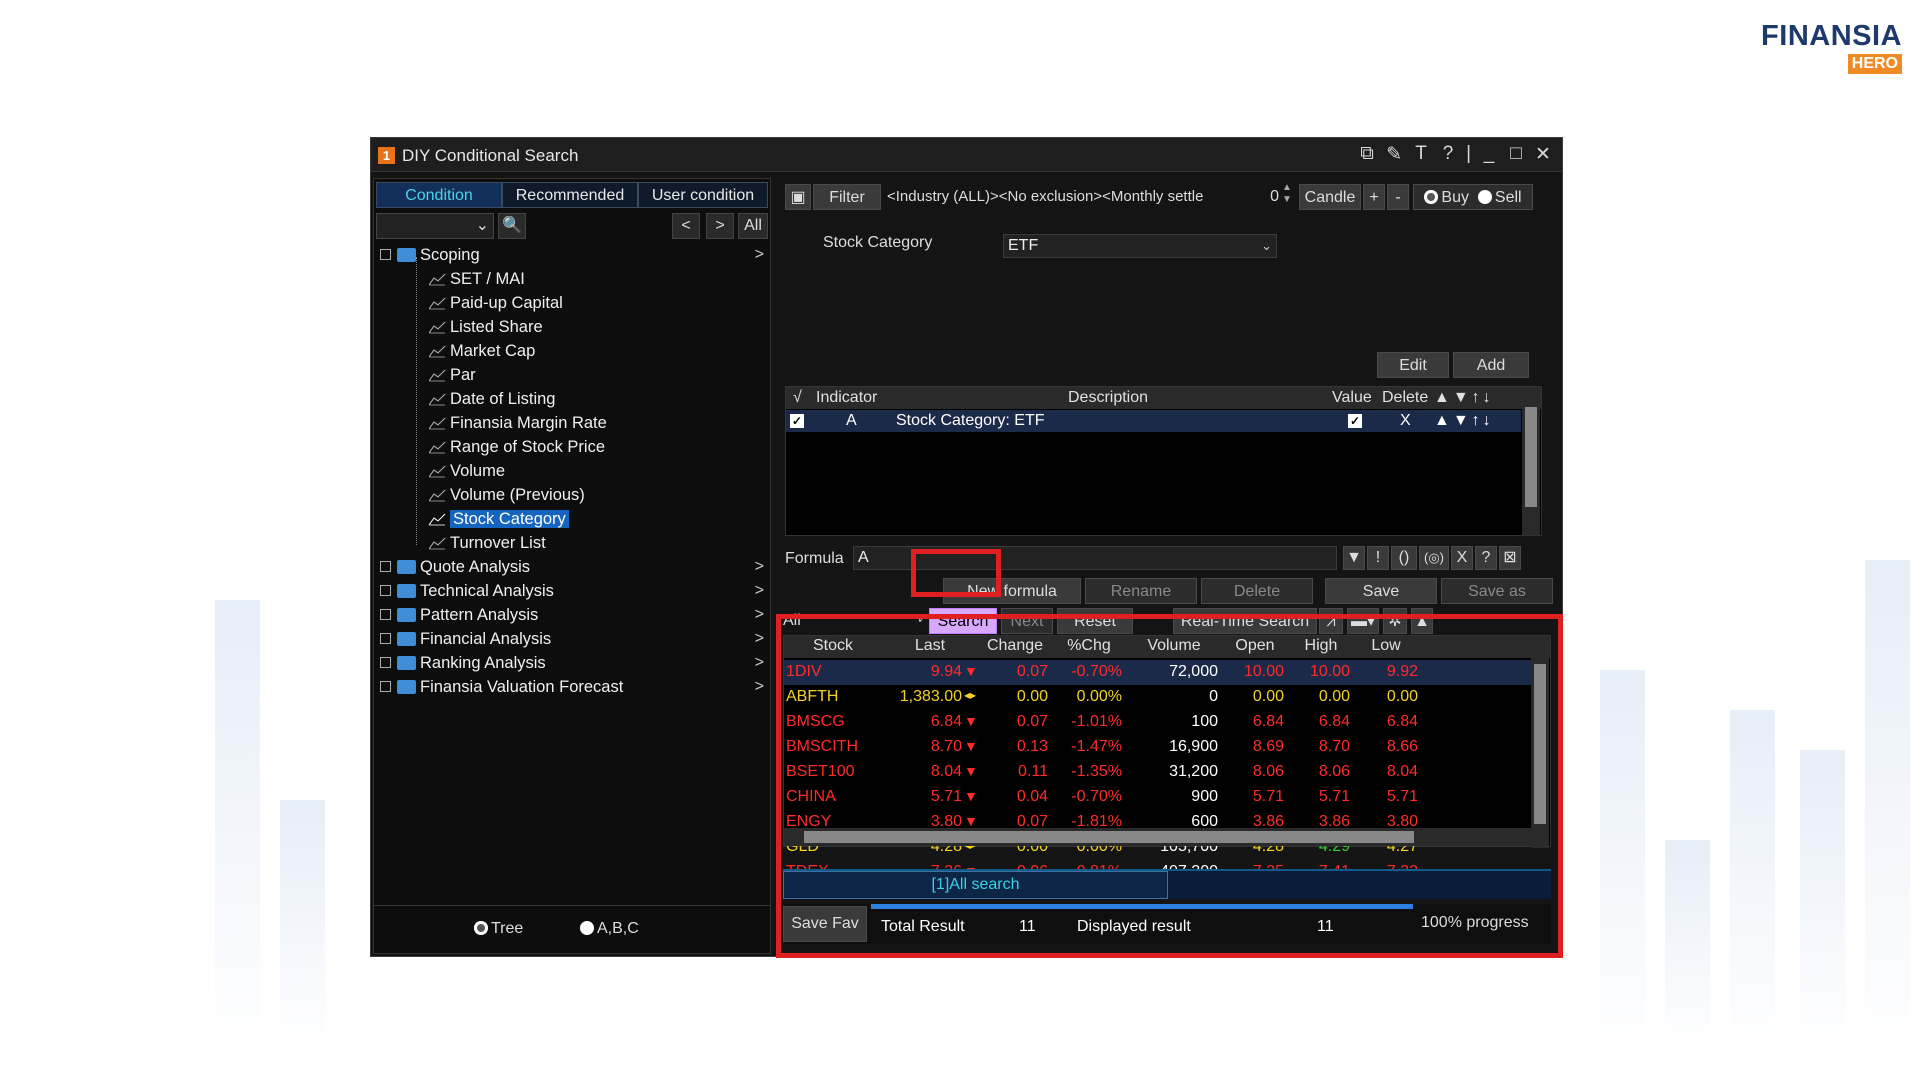 This screenshot has width=1920, height=1080. I want to click on sort-arrows-icon: ▲▼↑↓, so click(1464, 398).